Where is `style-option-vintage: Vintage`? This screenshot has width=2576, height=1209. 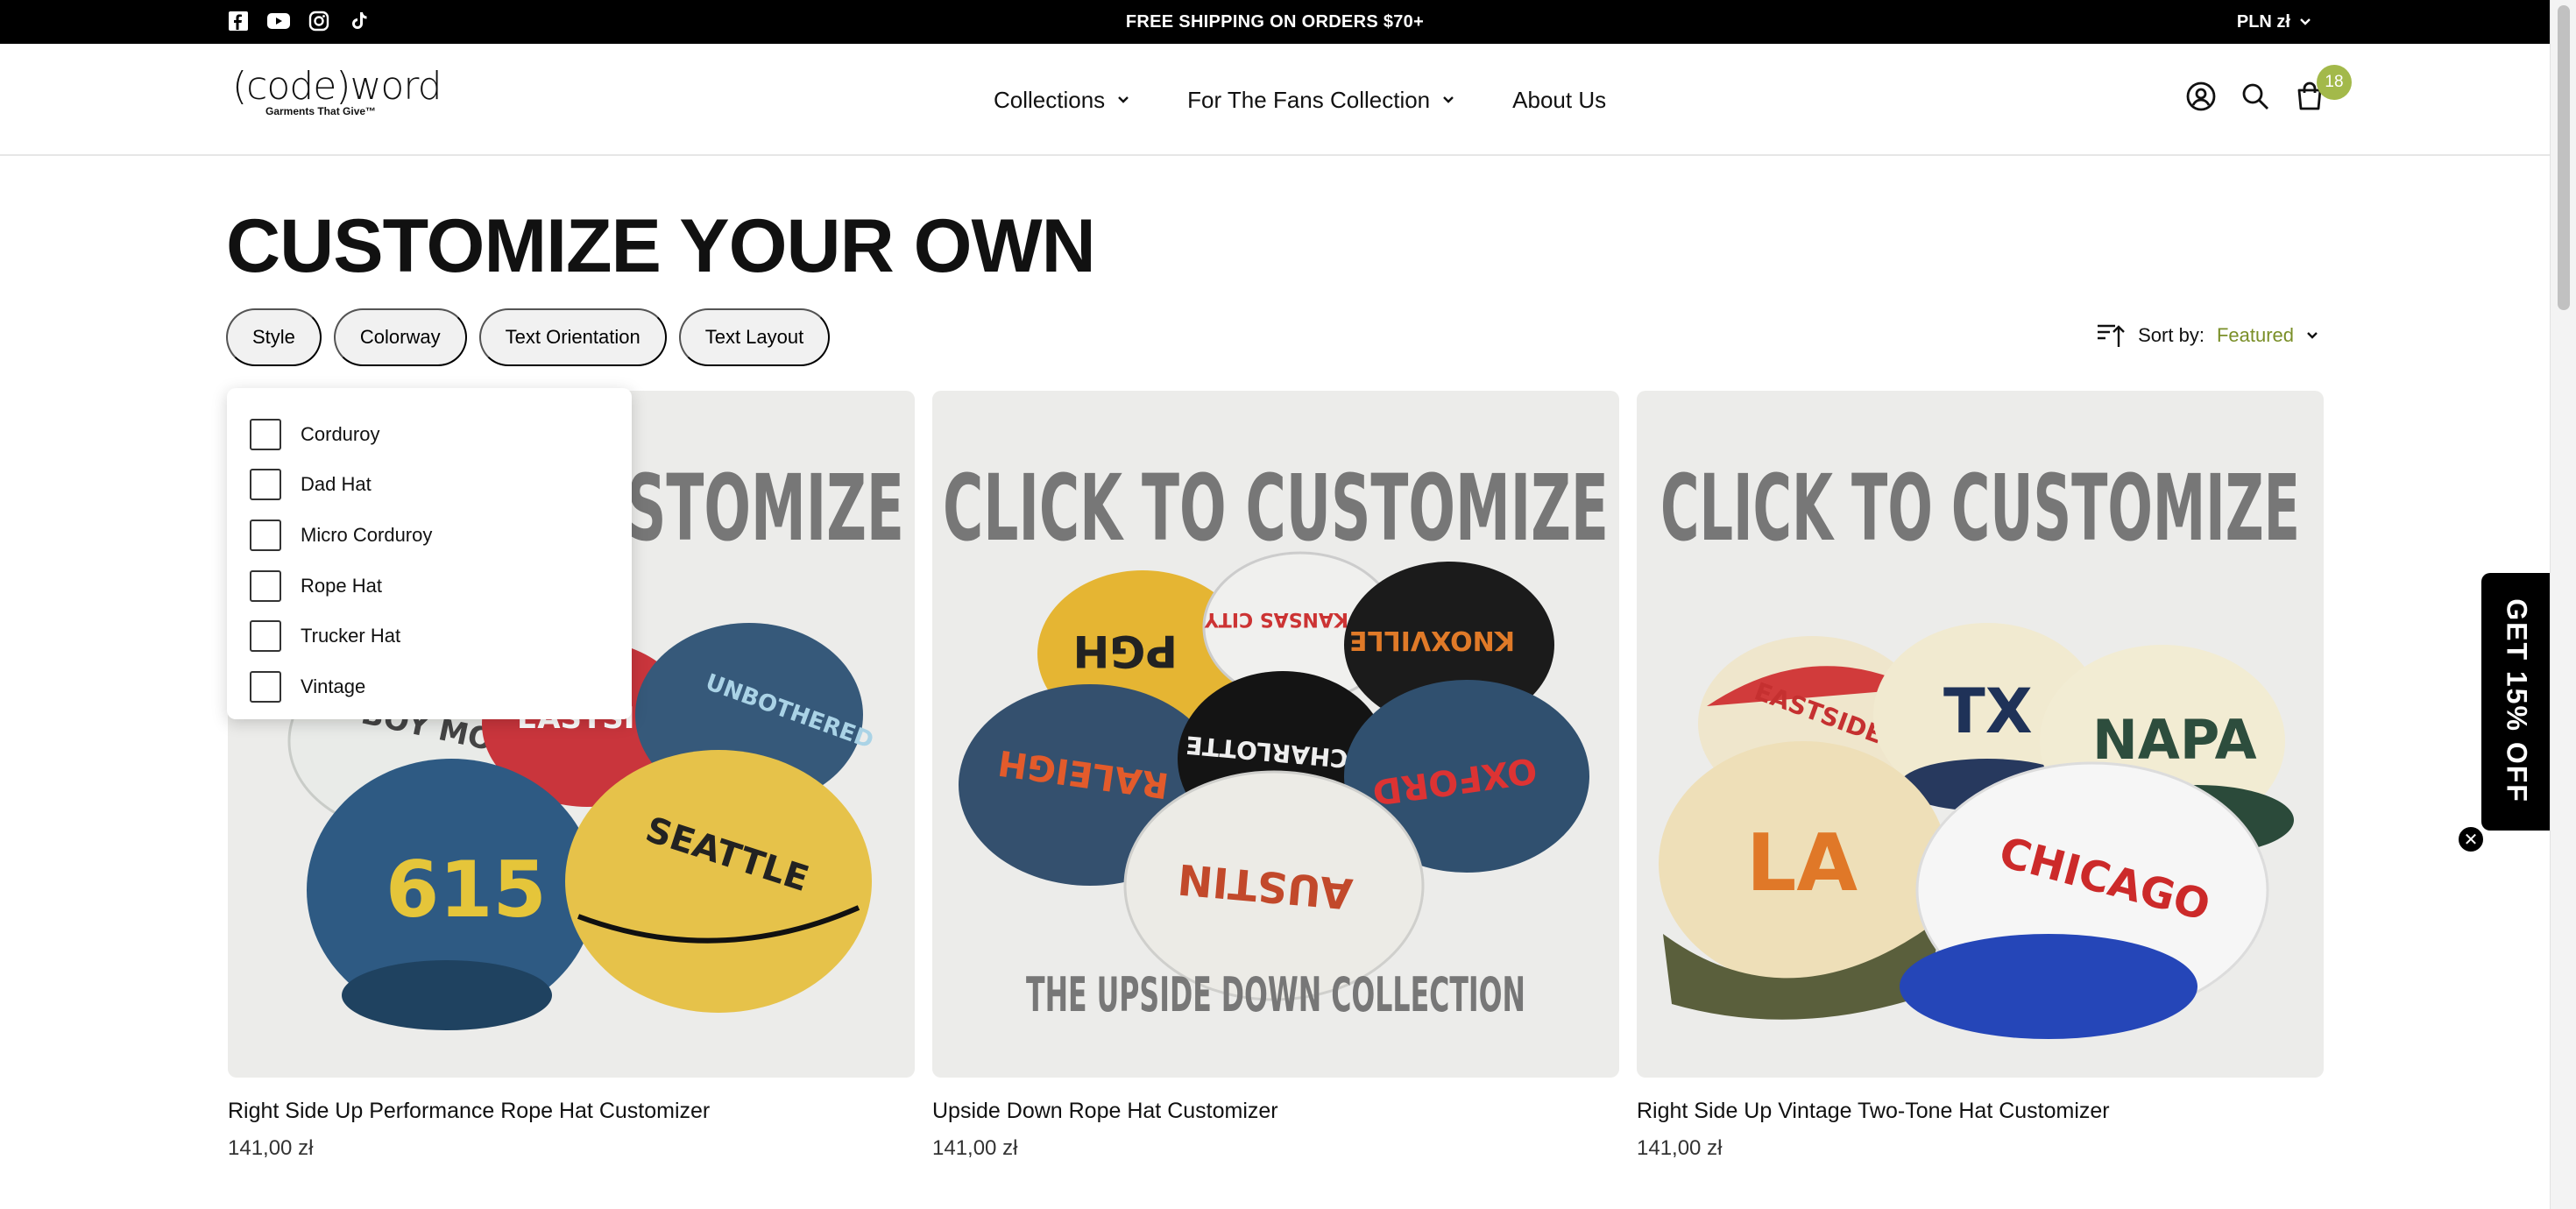
style-option-vintage: Vintage is located at coordinates (429, 686).